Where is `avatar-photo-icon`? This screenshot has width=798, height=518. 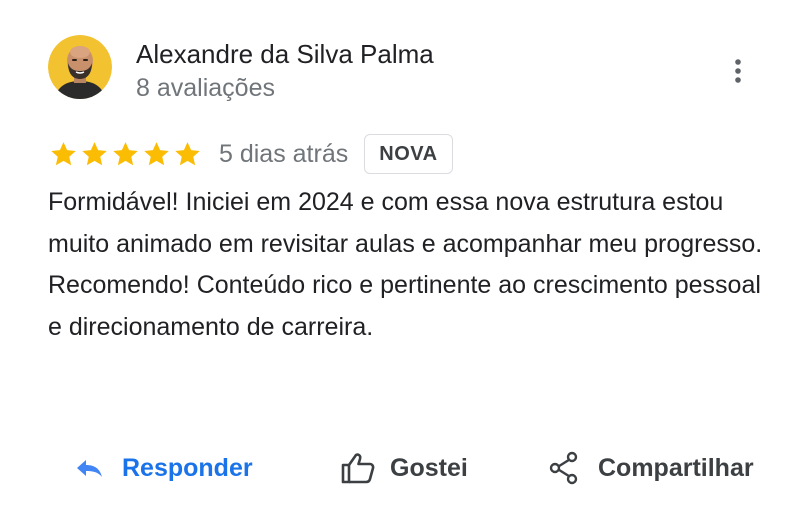 avatar-photo-icon is located at coordinates (80, 67).